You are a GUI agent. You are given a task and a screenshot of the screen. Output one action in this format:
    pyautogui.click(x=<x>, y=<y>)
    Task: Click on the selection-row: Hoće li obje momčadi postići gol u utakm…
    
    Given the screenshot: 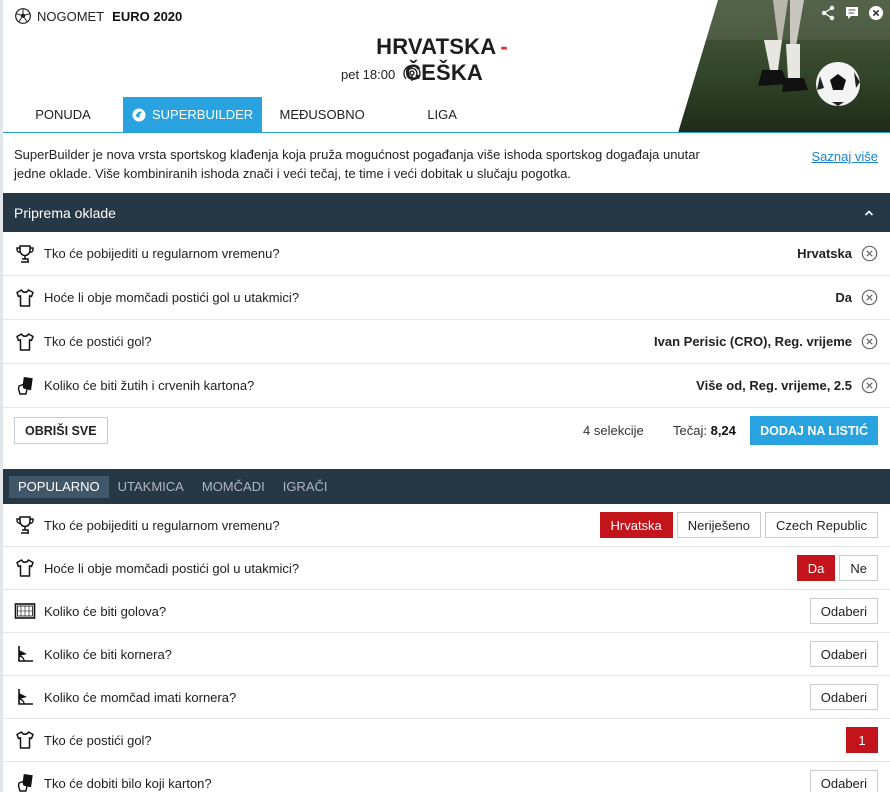 What is the action you would take?
    pyautogui.click(x=446, y=298)
    